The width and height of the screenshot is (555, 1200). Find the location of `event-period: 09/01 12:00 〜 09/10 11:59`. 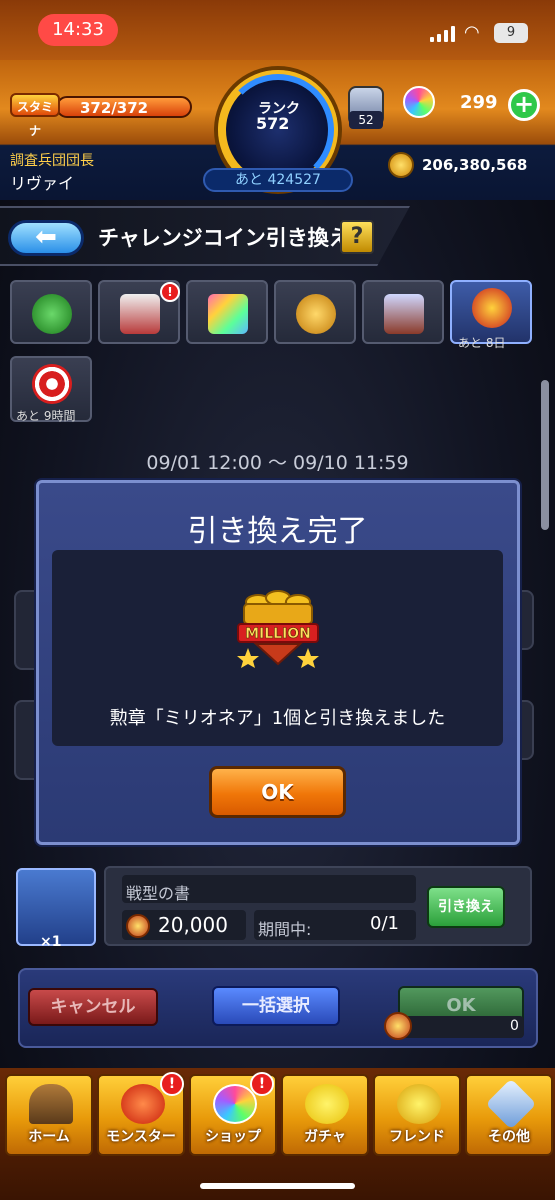

event-period: 09/01 12:00 〜 09/10 11:59 is located at coordinates (277, 463).